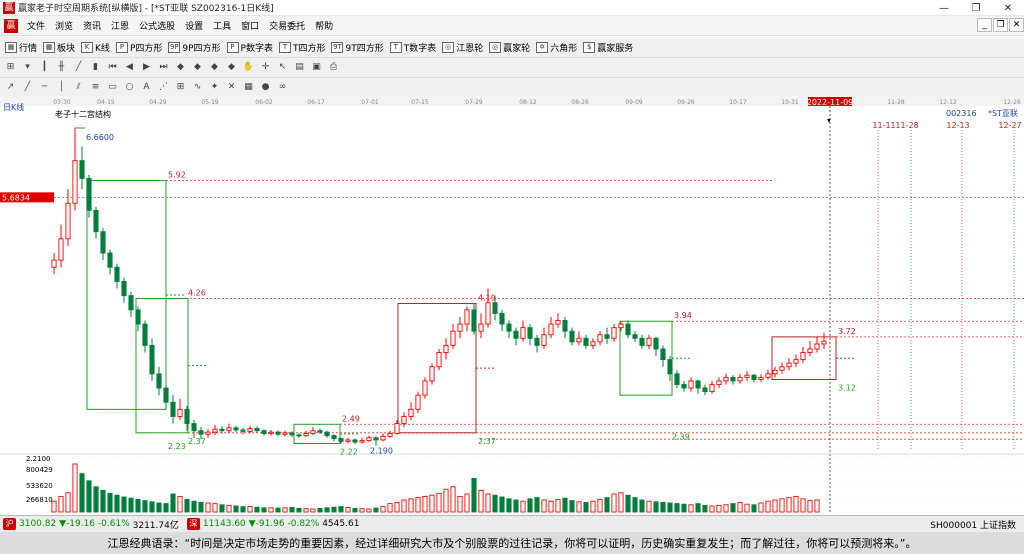  What do you see at coordinates (299, 67) in the screenshot?
I see `calendar-icon: ▤` at bounding box center [299, 67].